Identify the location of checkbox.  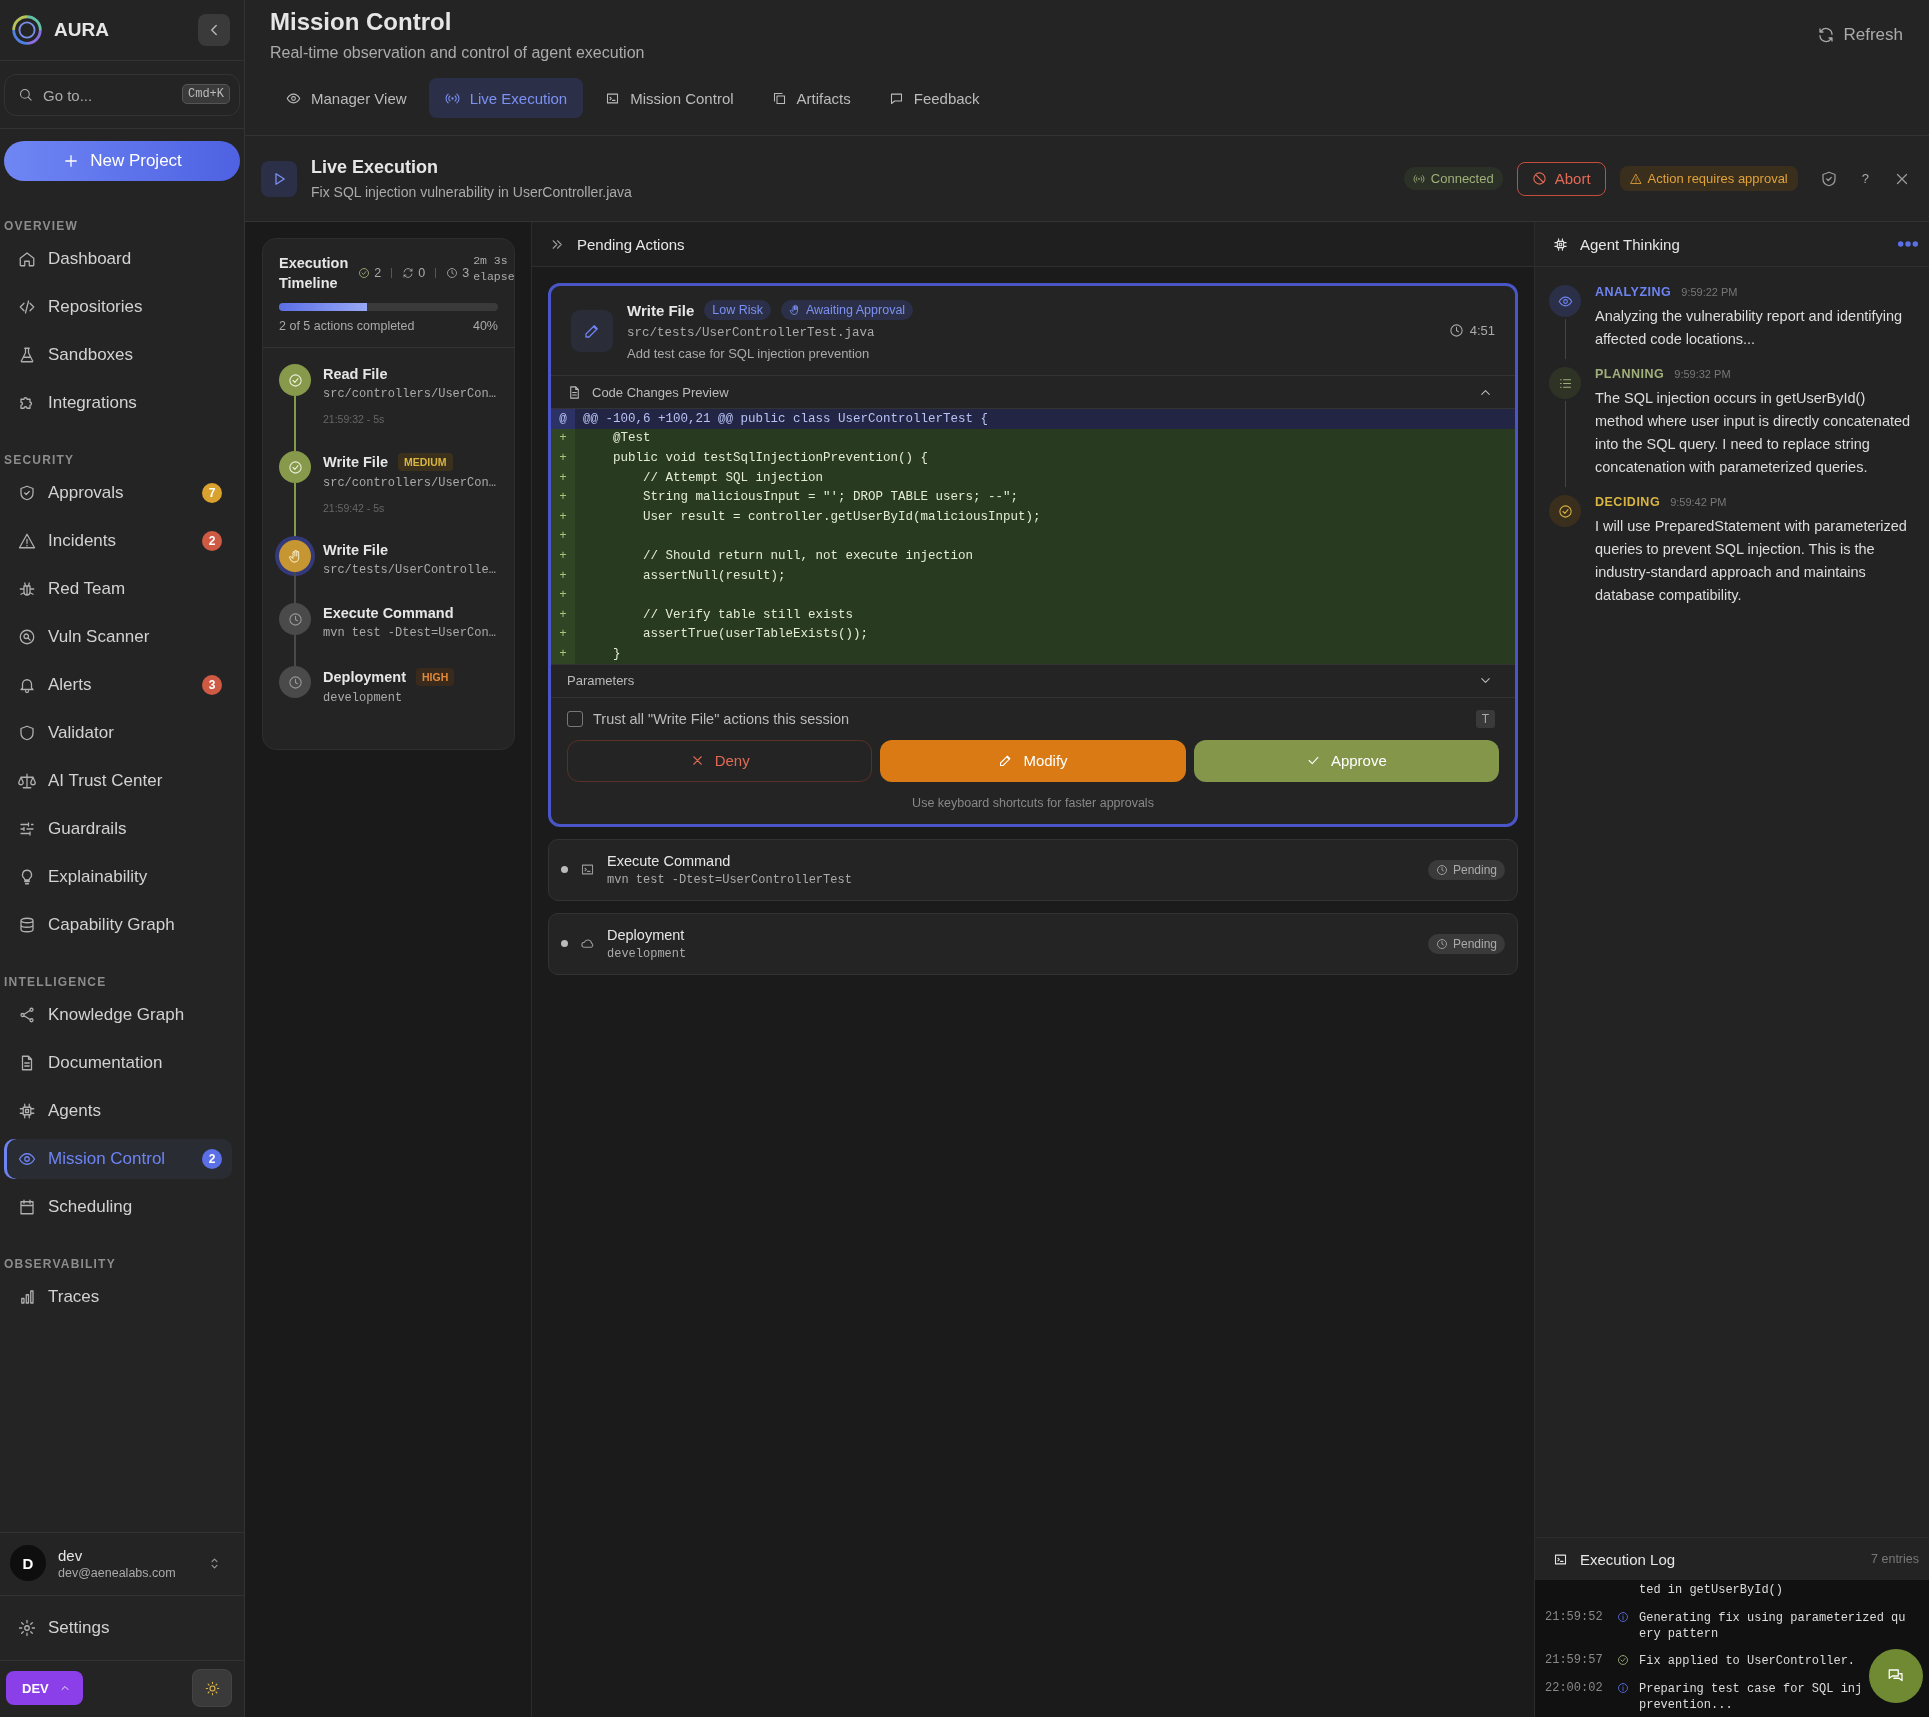
(575, 718).